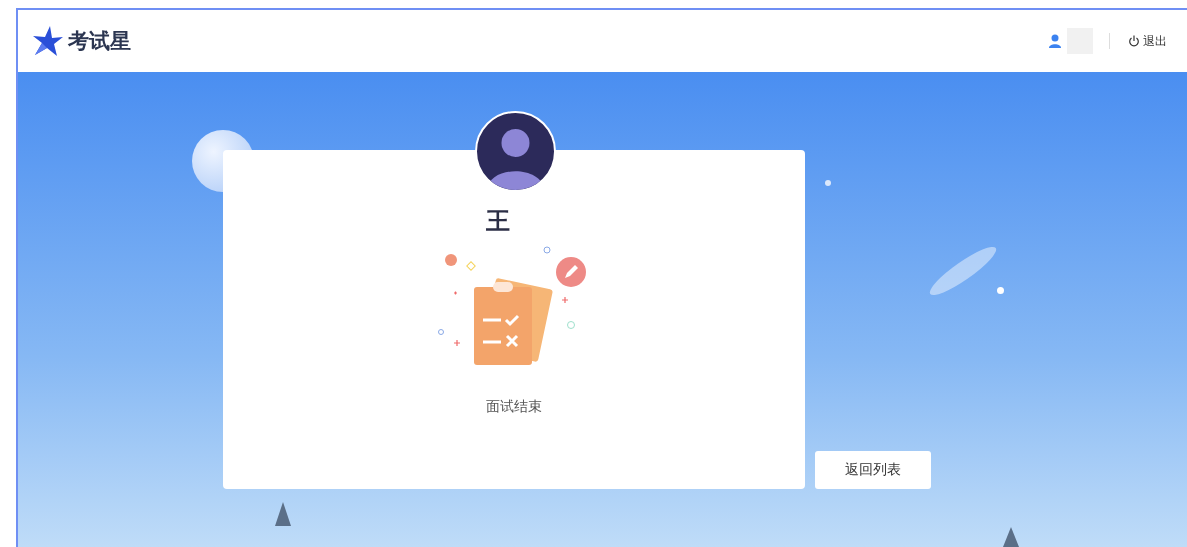 The image size is (1187, 547). What do you see at coordinates (48, 41) in the screenshot?
I see `star-logo-icon` at bounding box center [48, 41].